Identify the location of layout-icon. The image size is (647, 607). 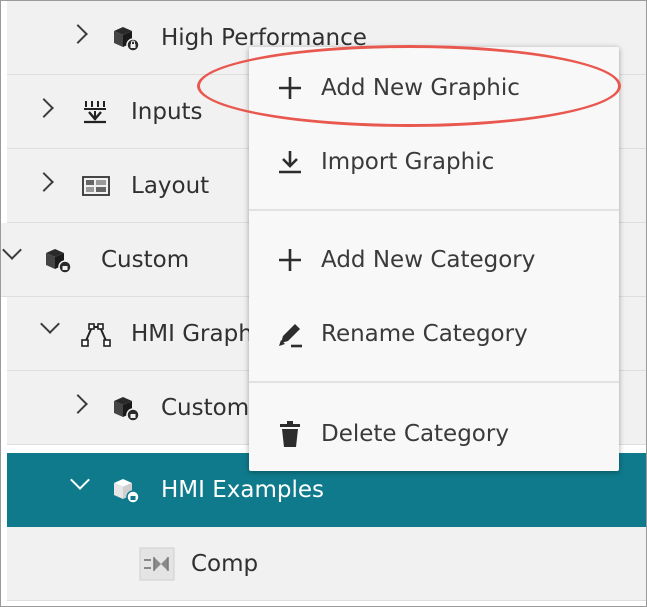
(96, 186).